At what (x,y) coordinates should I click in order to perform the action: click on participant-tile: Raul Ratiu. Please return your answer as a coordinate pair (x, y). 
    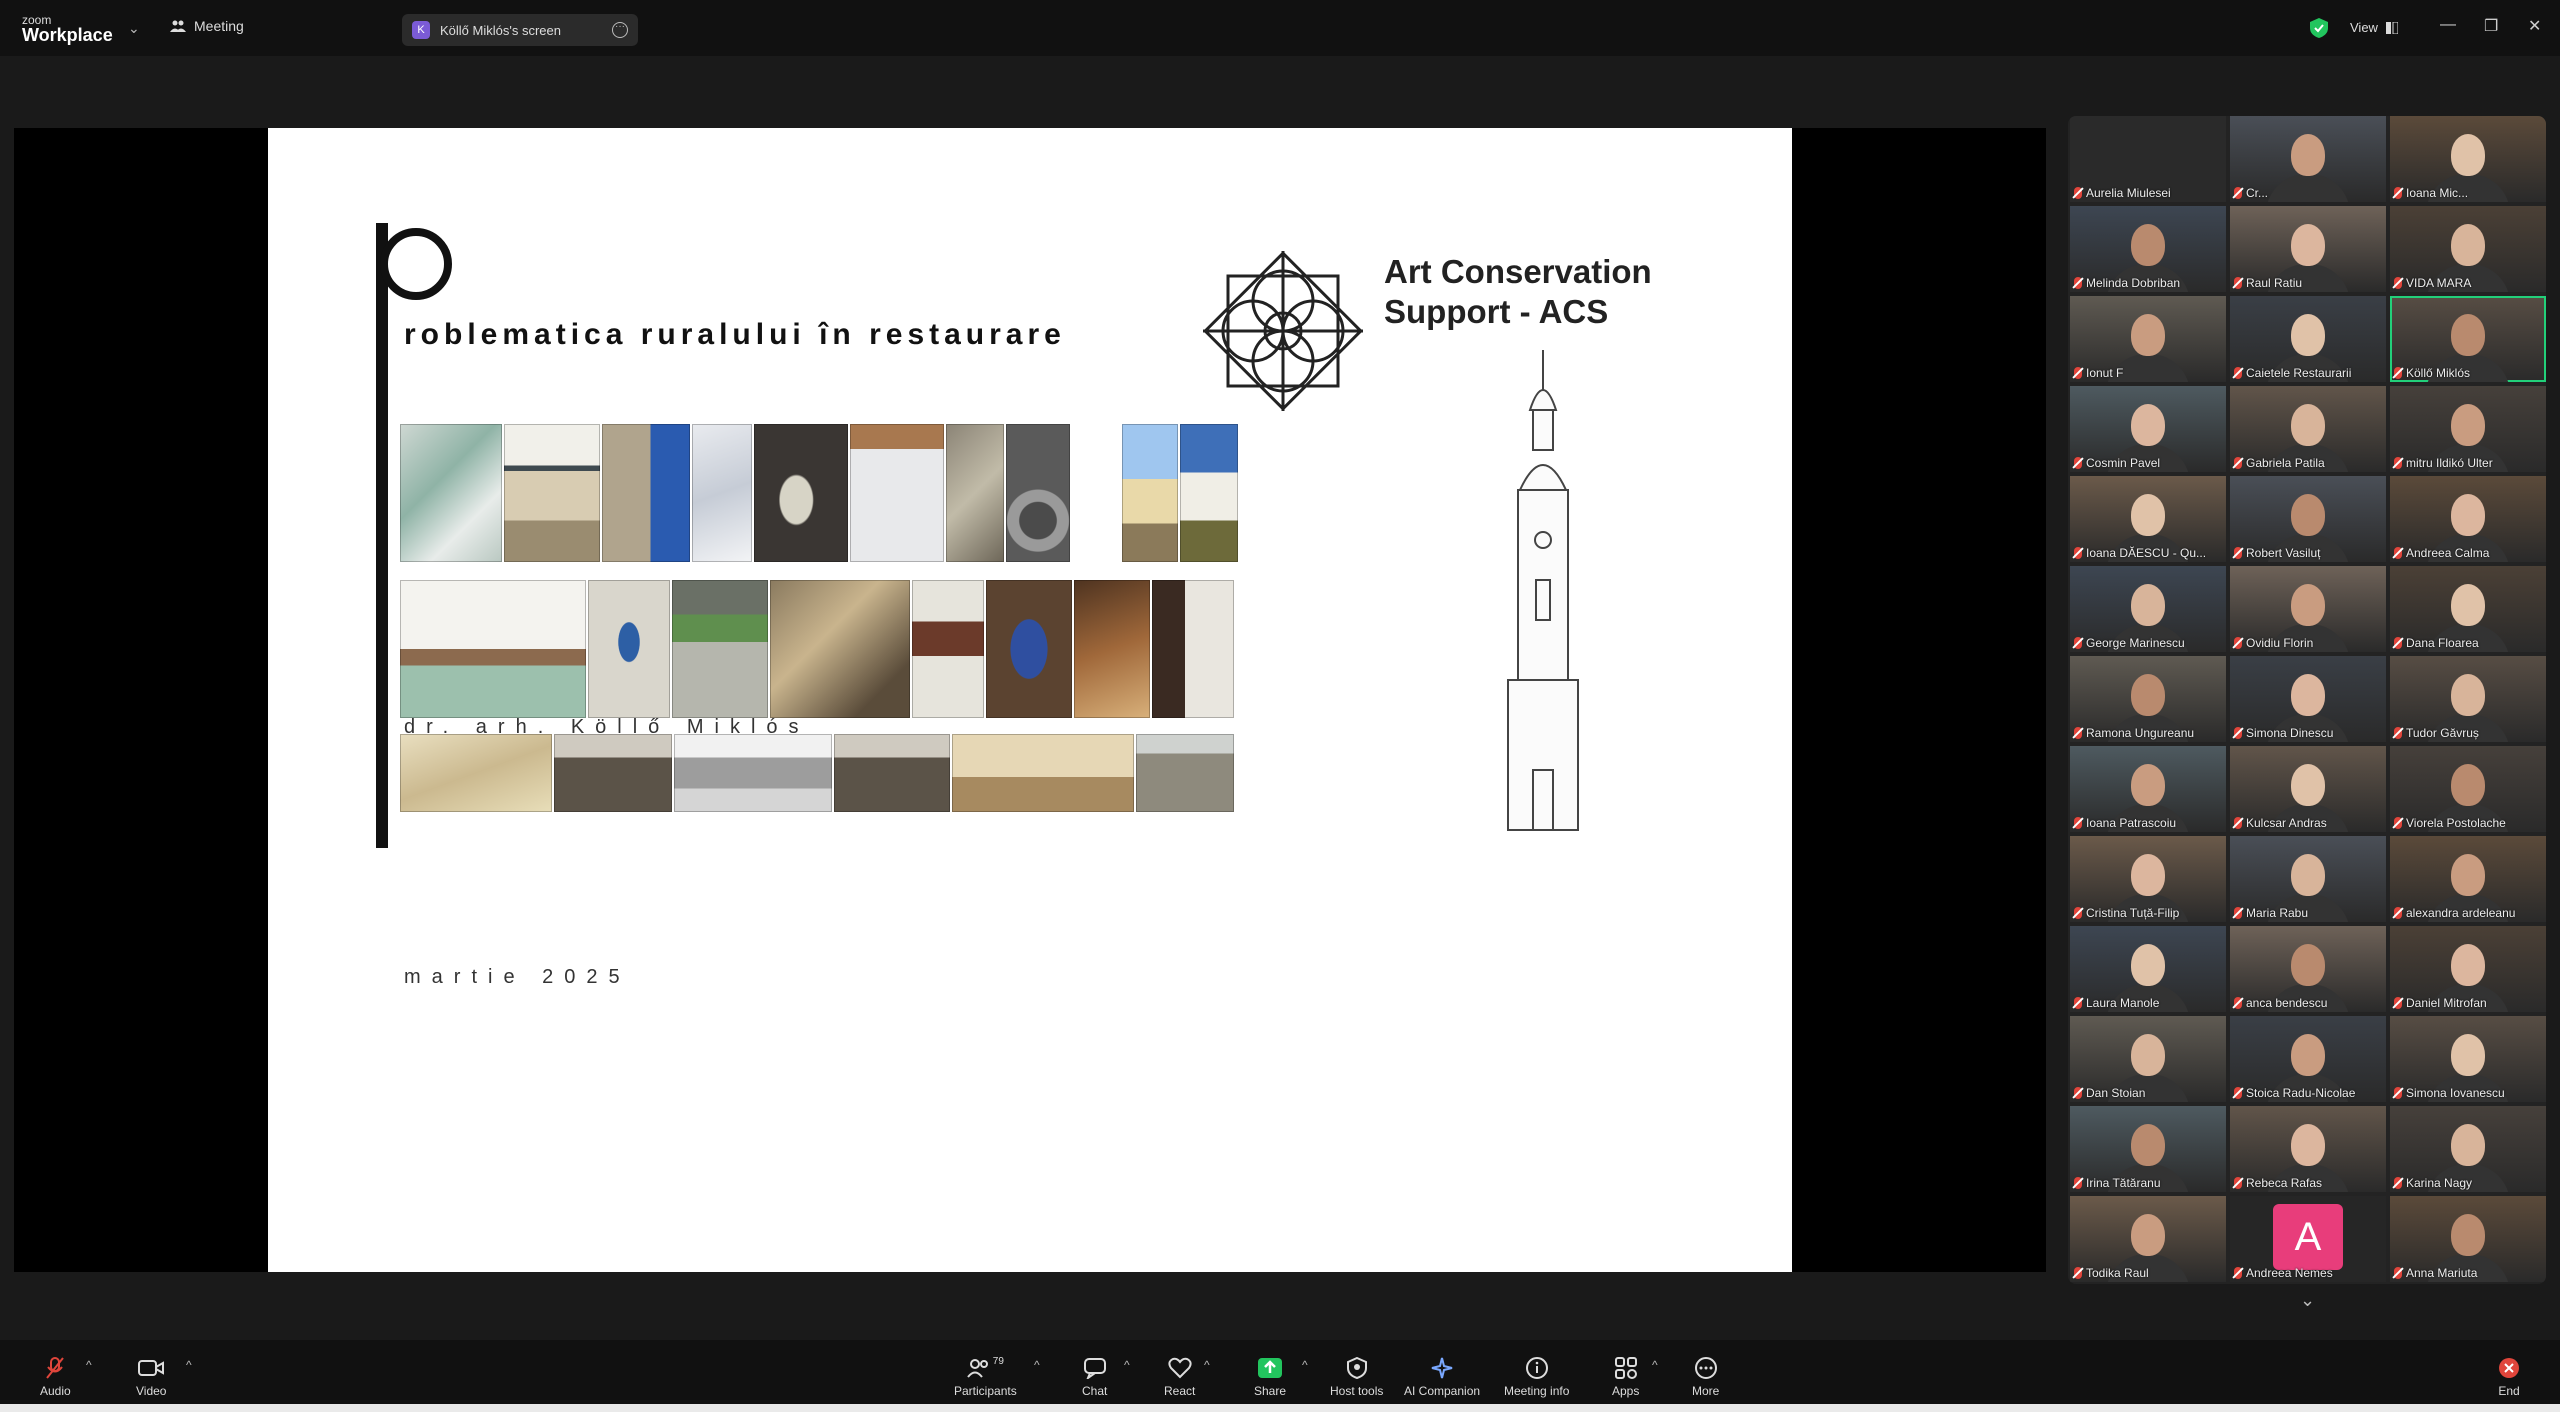
    Looking at the image, I should click on (2308, 249).